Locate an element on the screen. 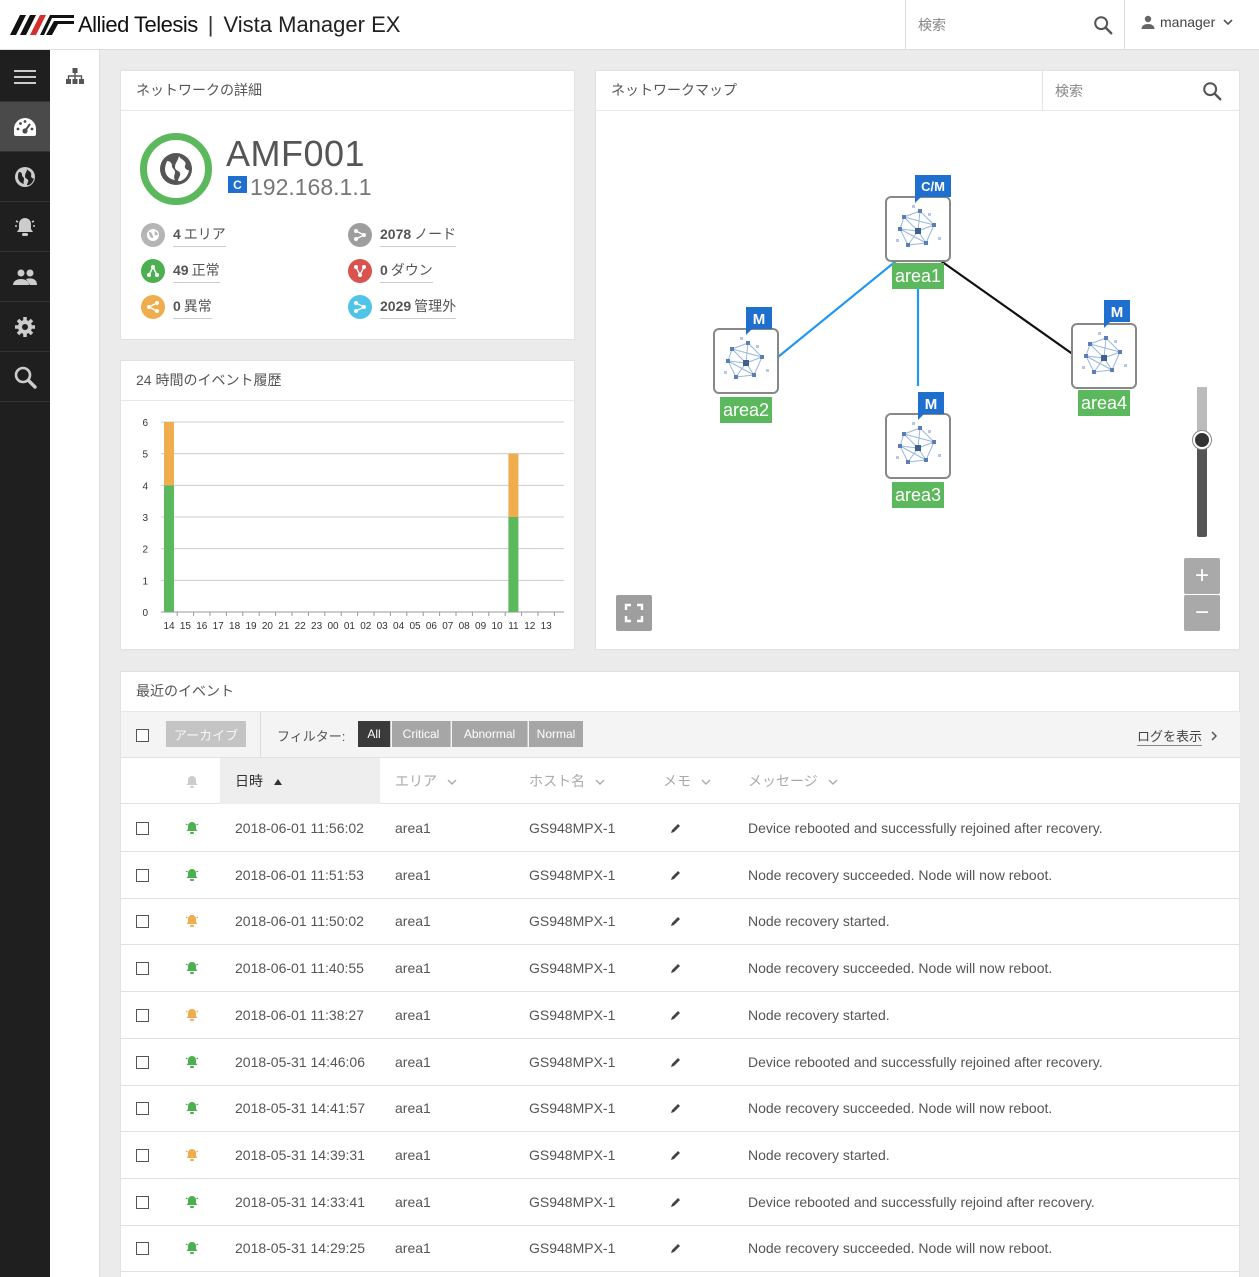  zoom-slider is located at coordinates (1202, 462).